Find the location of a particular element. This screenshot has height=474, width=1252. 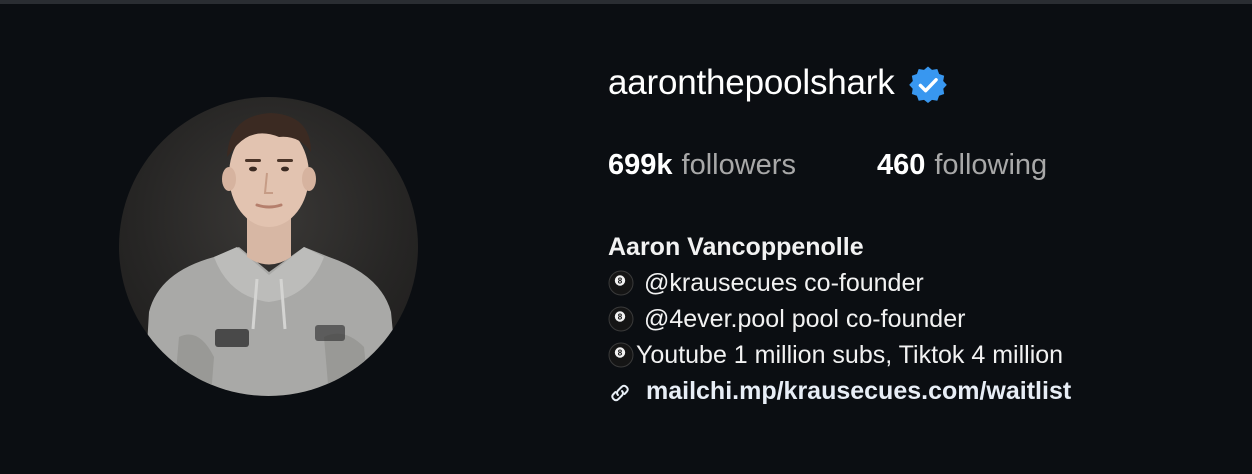

bio-line-text: @4ever.pool pool co-founder is located at coordinates (805, 319).